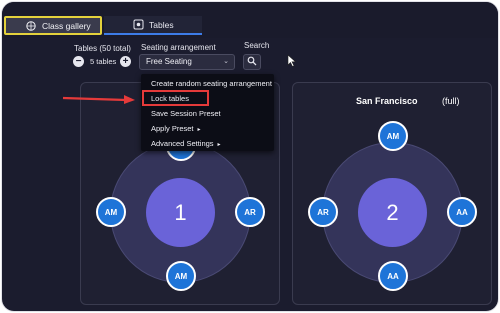 The width and height of the screenshot is (500, 313). What do you see at coordinates (138, 25) in the screenshot?
I see `tables-icon` at bounding box center [138, 25].